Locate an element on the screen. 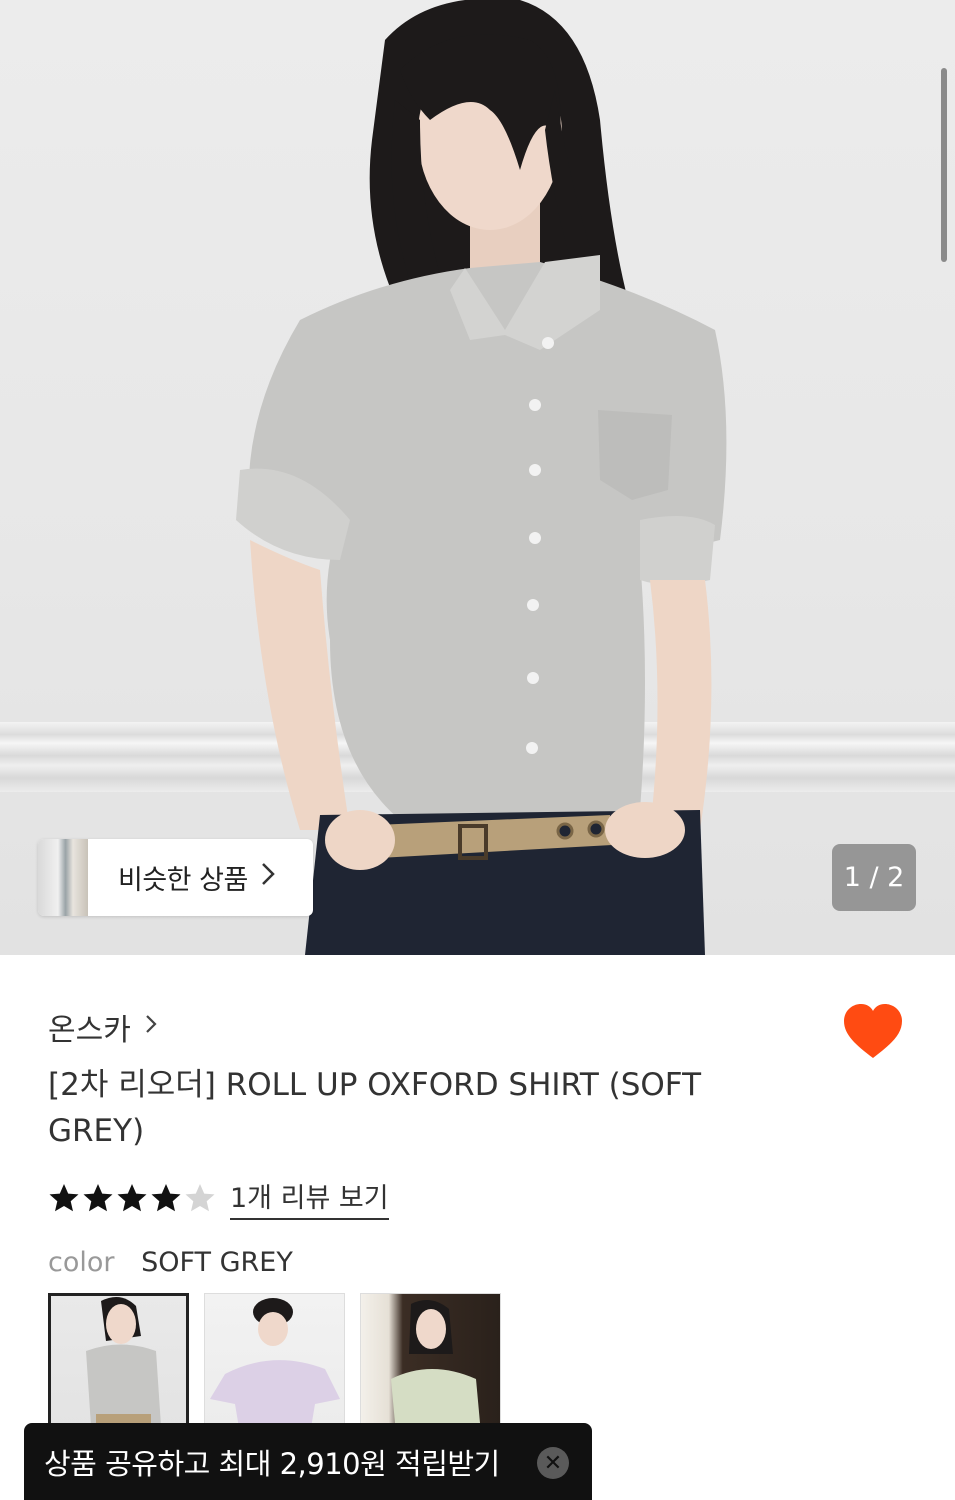 Image resolution: width=955 pixels, height=1500 pixels. image-pager: 1 / 2 is located at coordinates (874, 877).